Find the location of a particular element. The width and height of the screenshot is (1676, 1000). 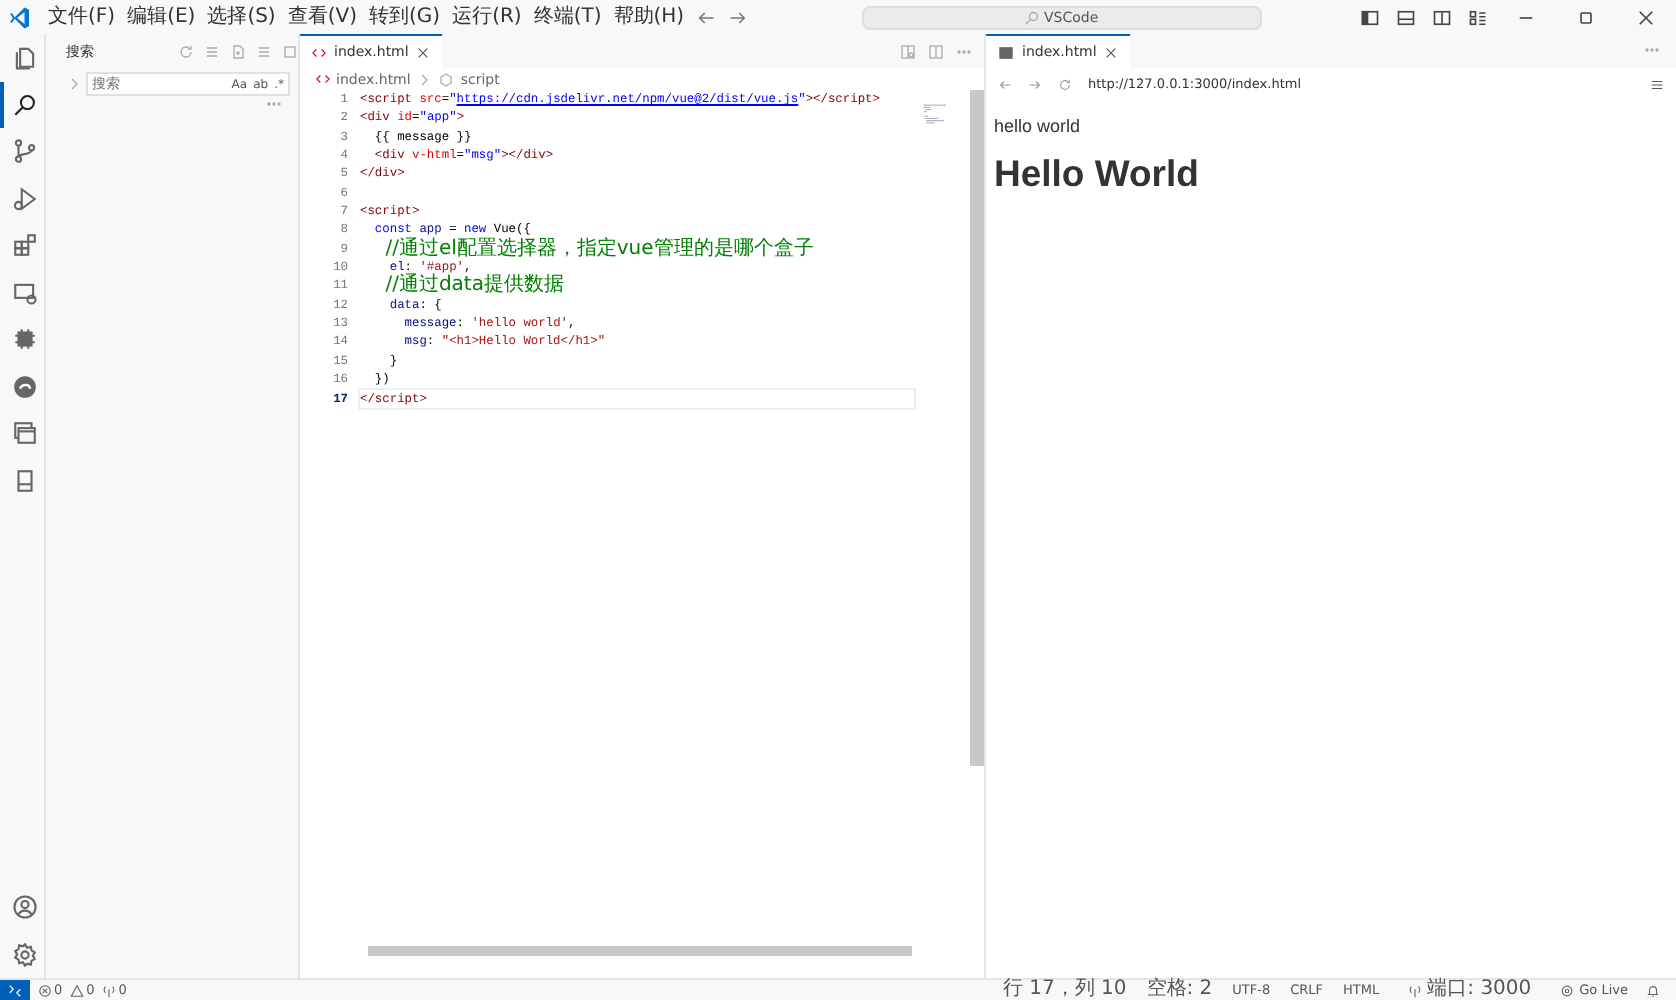

bell-icon is located at coordinates (1653, 990).